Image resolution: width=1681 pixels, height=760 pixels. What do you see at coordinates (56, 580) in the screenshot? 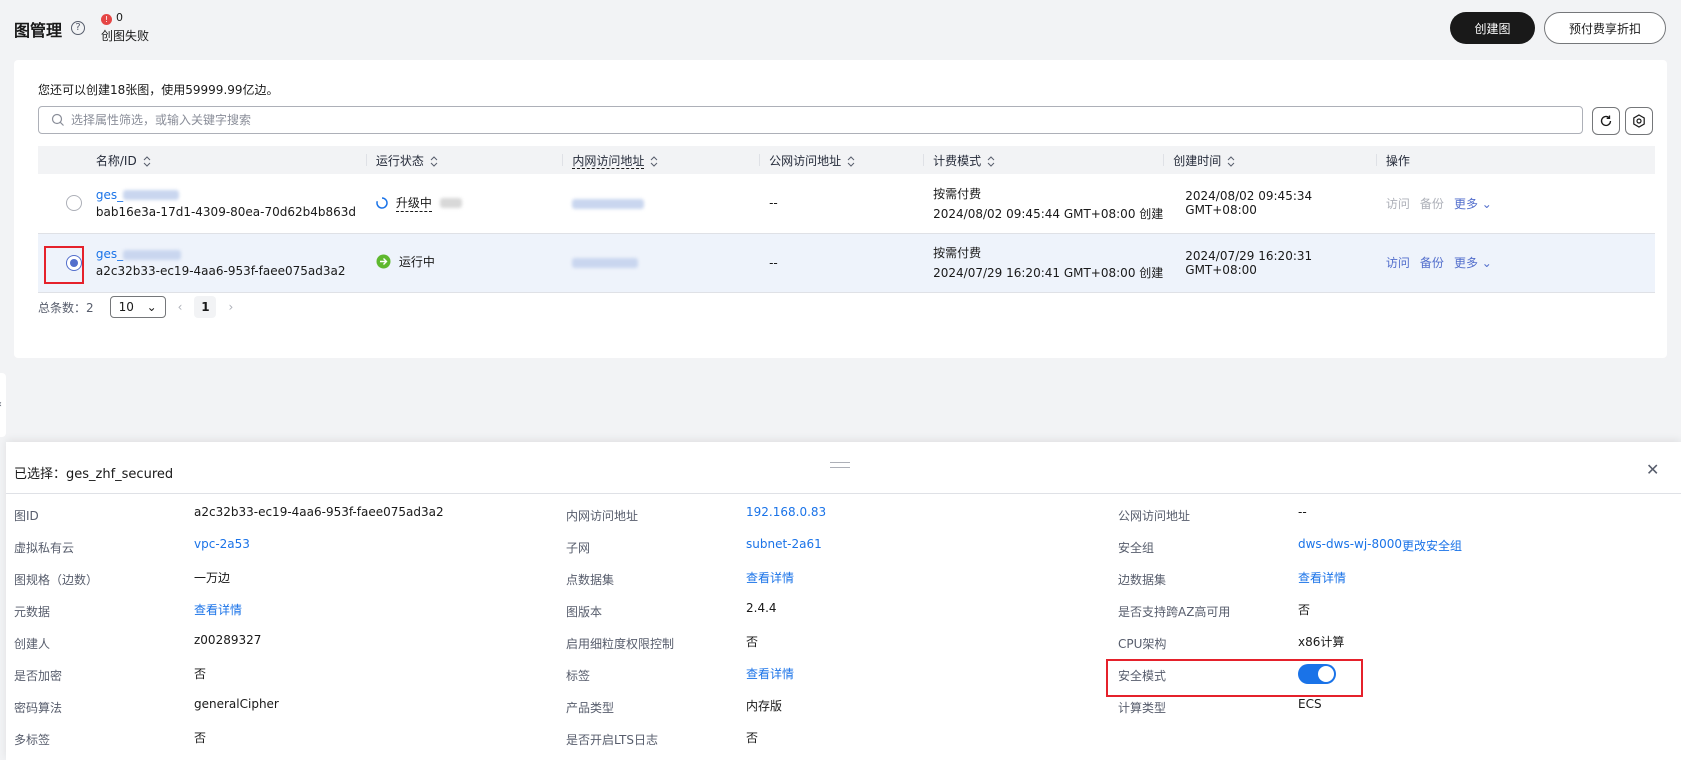
I see `detail-label: 图规格（边数）` at bounding box center [56, 580].